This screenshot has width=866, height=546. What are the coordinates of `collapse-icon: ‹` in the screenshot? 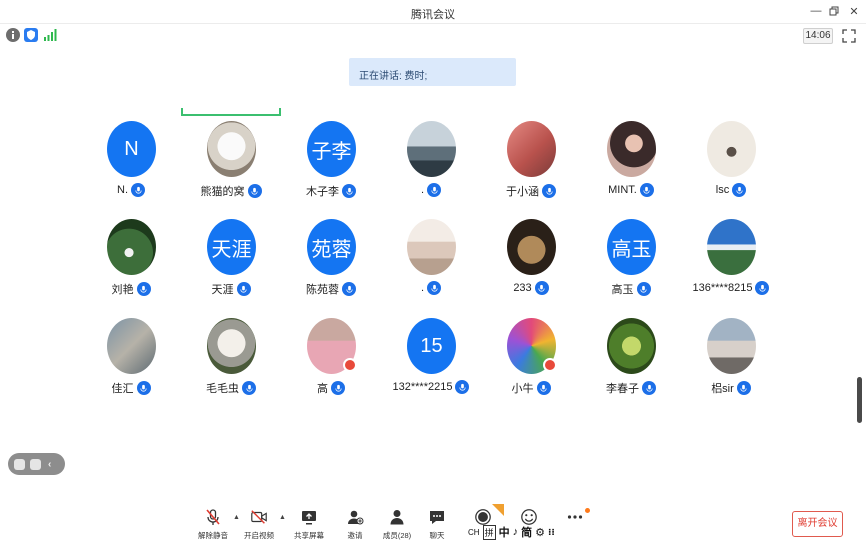 It's located at (49, 464).